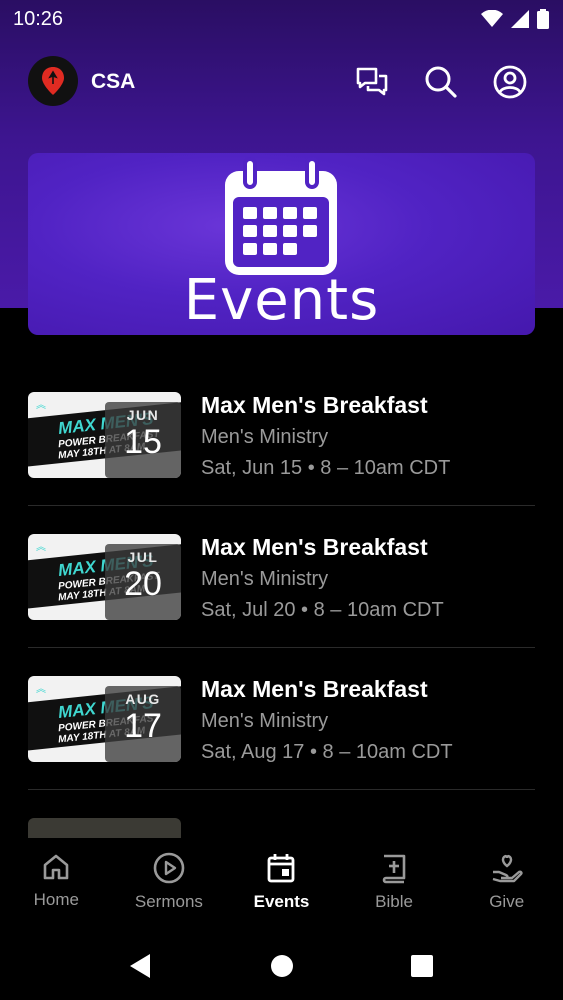  I want to click on nav-home: Home, so click(56, 886).